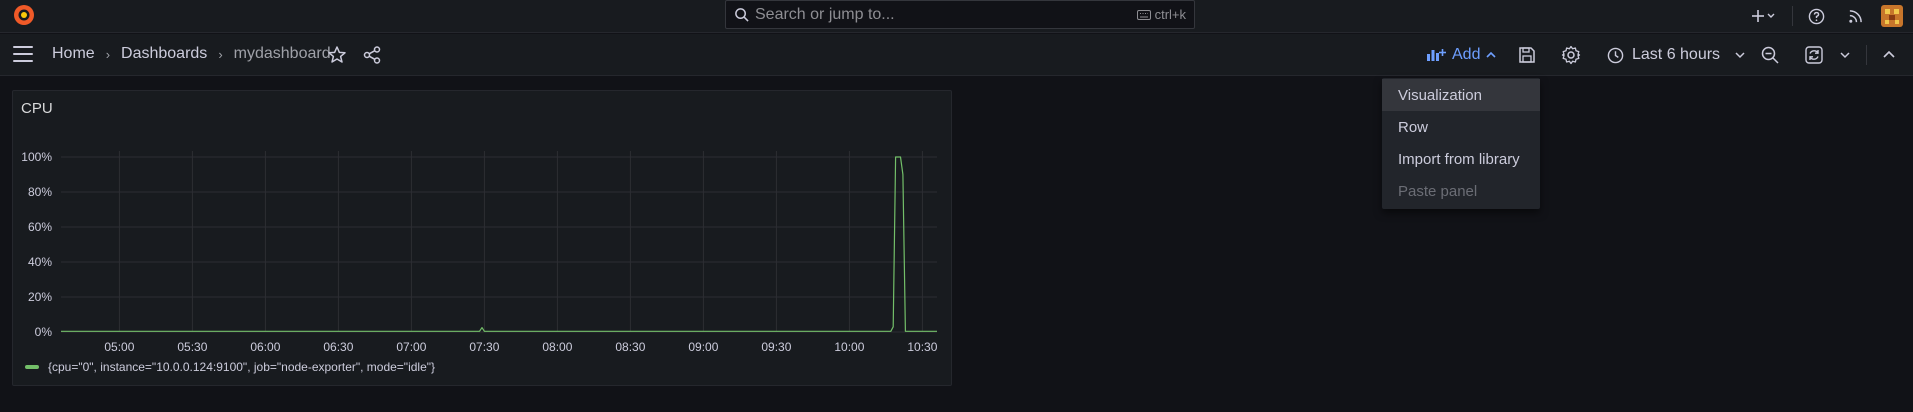  What do you see at coordinates (411, 347) in the screenshot?
I see `x-tick-label: 07:00` at bounding box center [411, 347].